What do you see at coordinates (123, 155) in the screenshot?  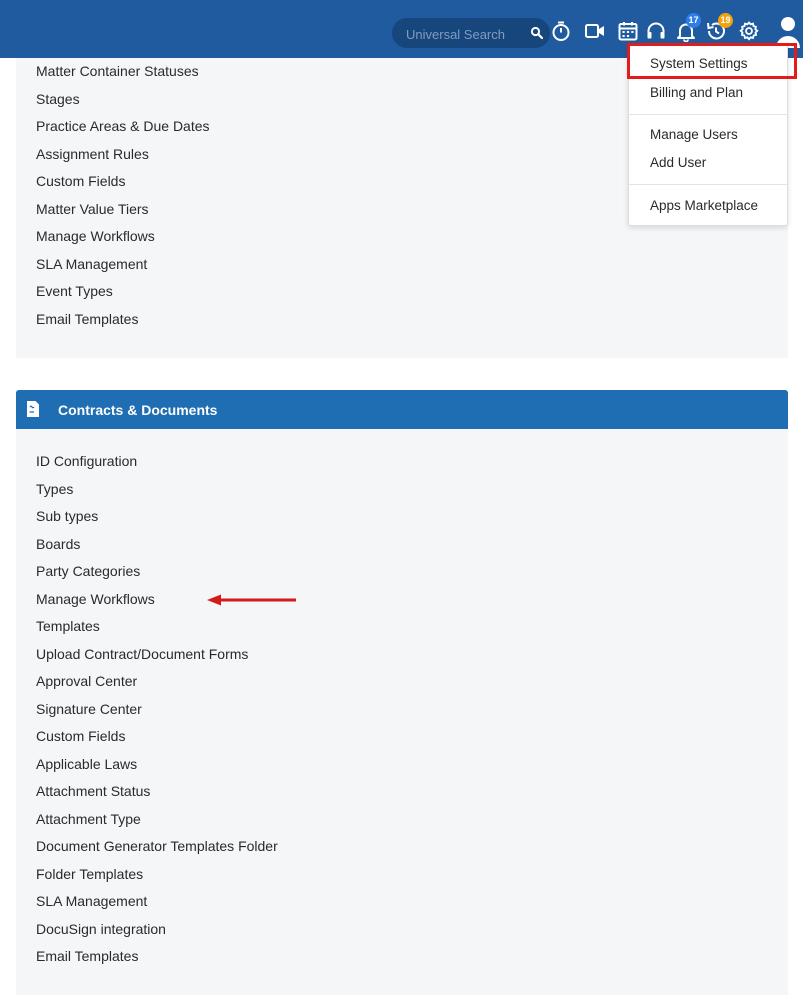 I see `matters-link-3: Assignment Rules` at bounding box center [123, 155].